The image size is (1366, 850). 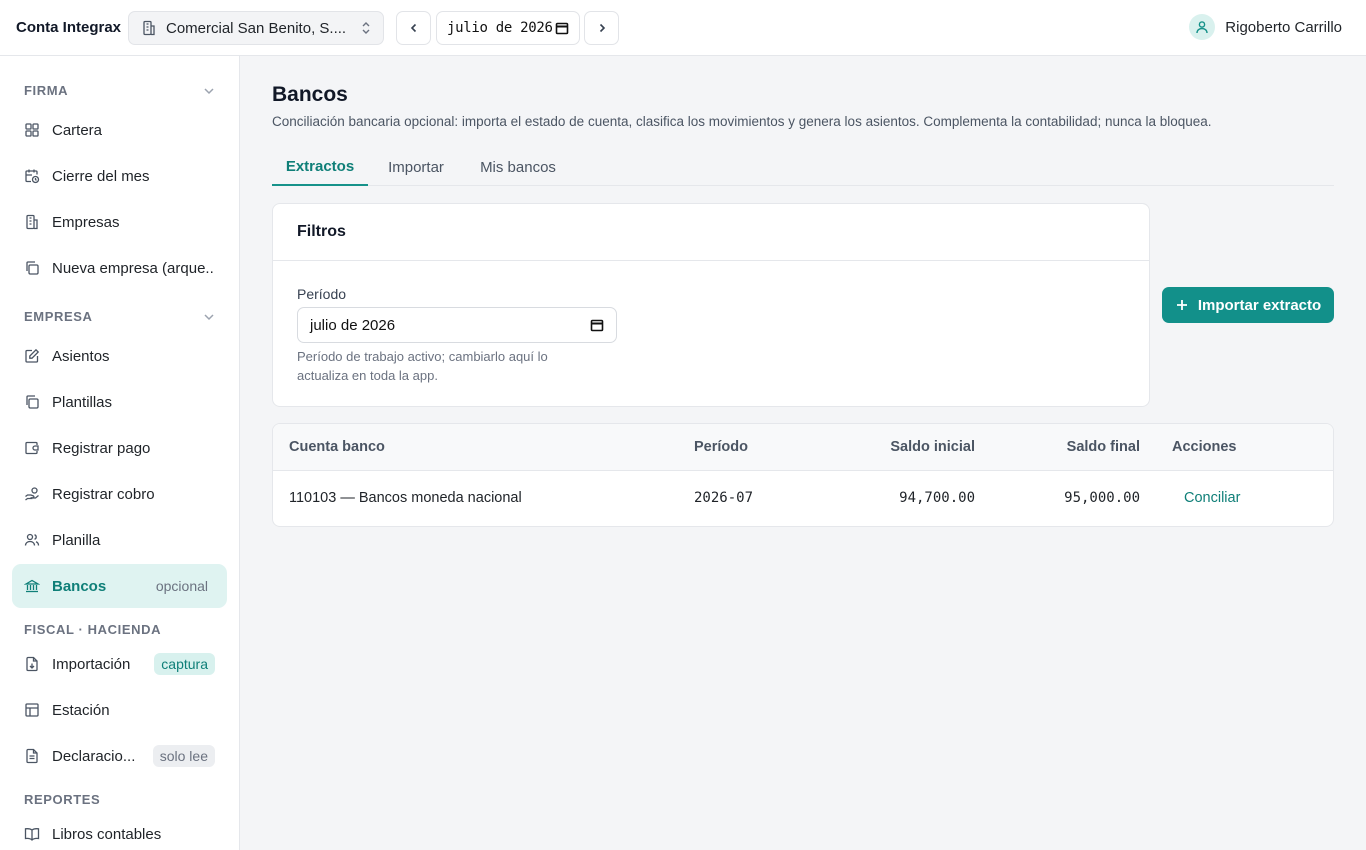 What do you see at coordinates (32, 540) in the screenshot?
I see `users-icon` at bounding box center [32, 540].